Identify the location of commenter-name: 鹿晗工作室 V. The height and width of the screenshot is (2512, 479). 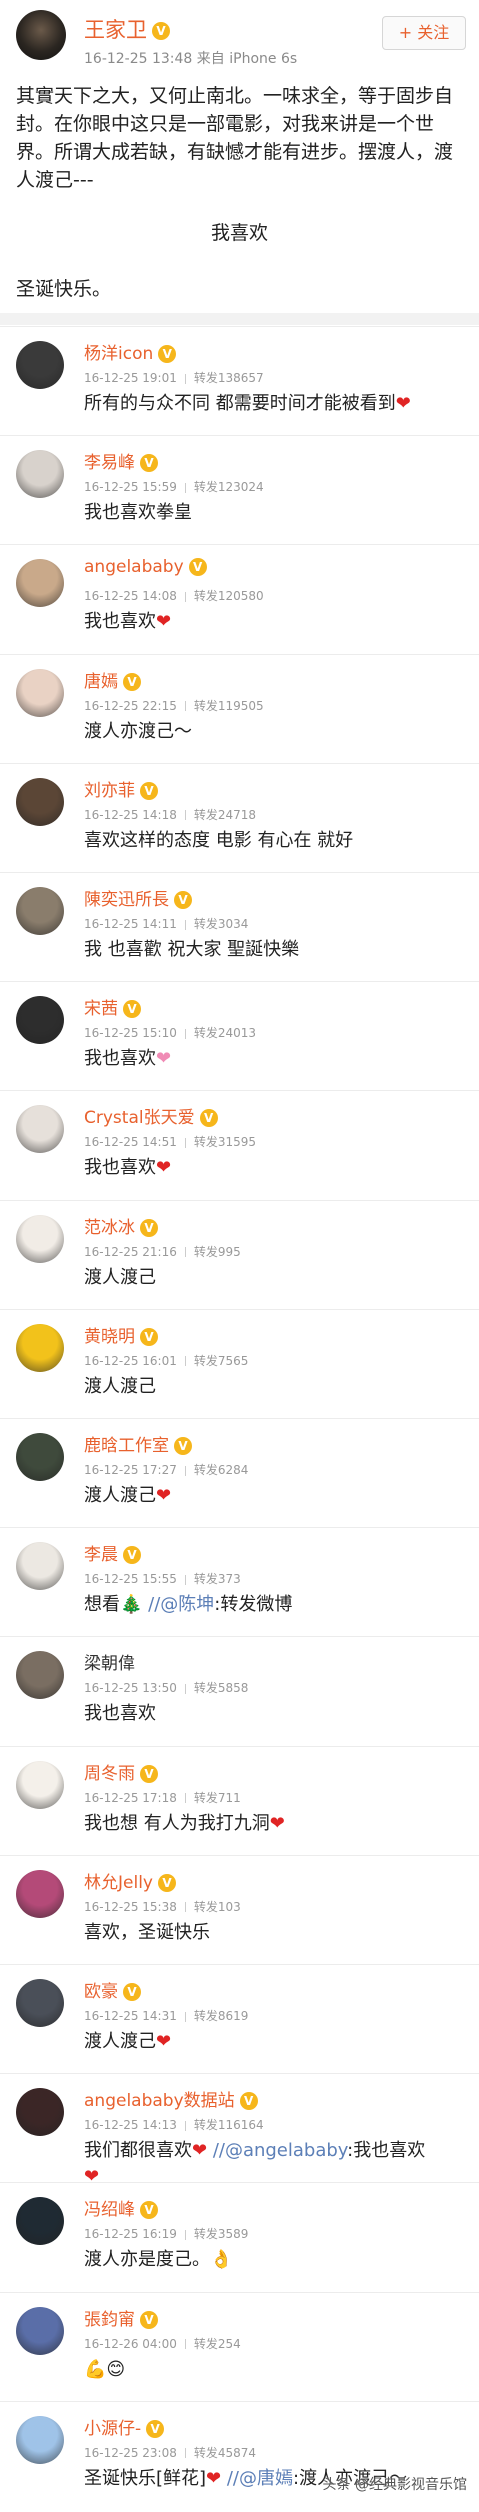
(138, 1443).